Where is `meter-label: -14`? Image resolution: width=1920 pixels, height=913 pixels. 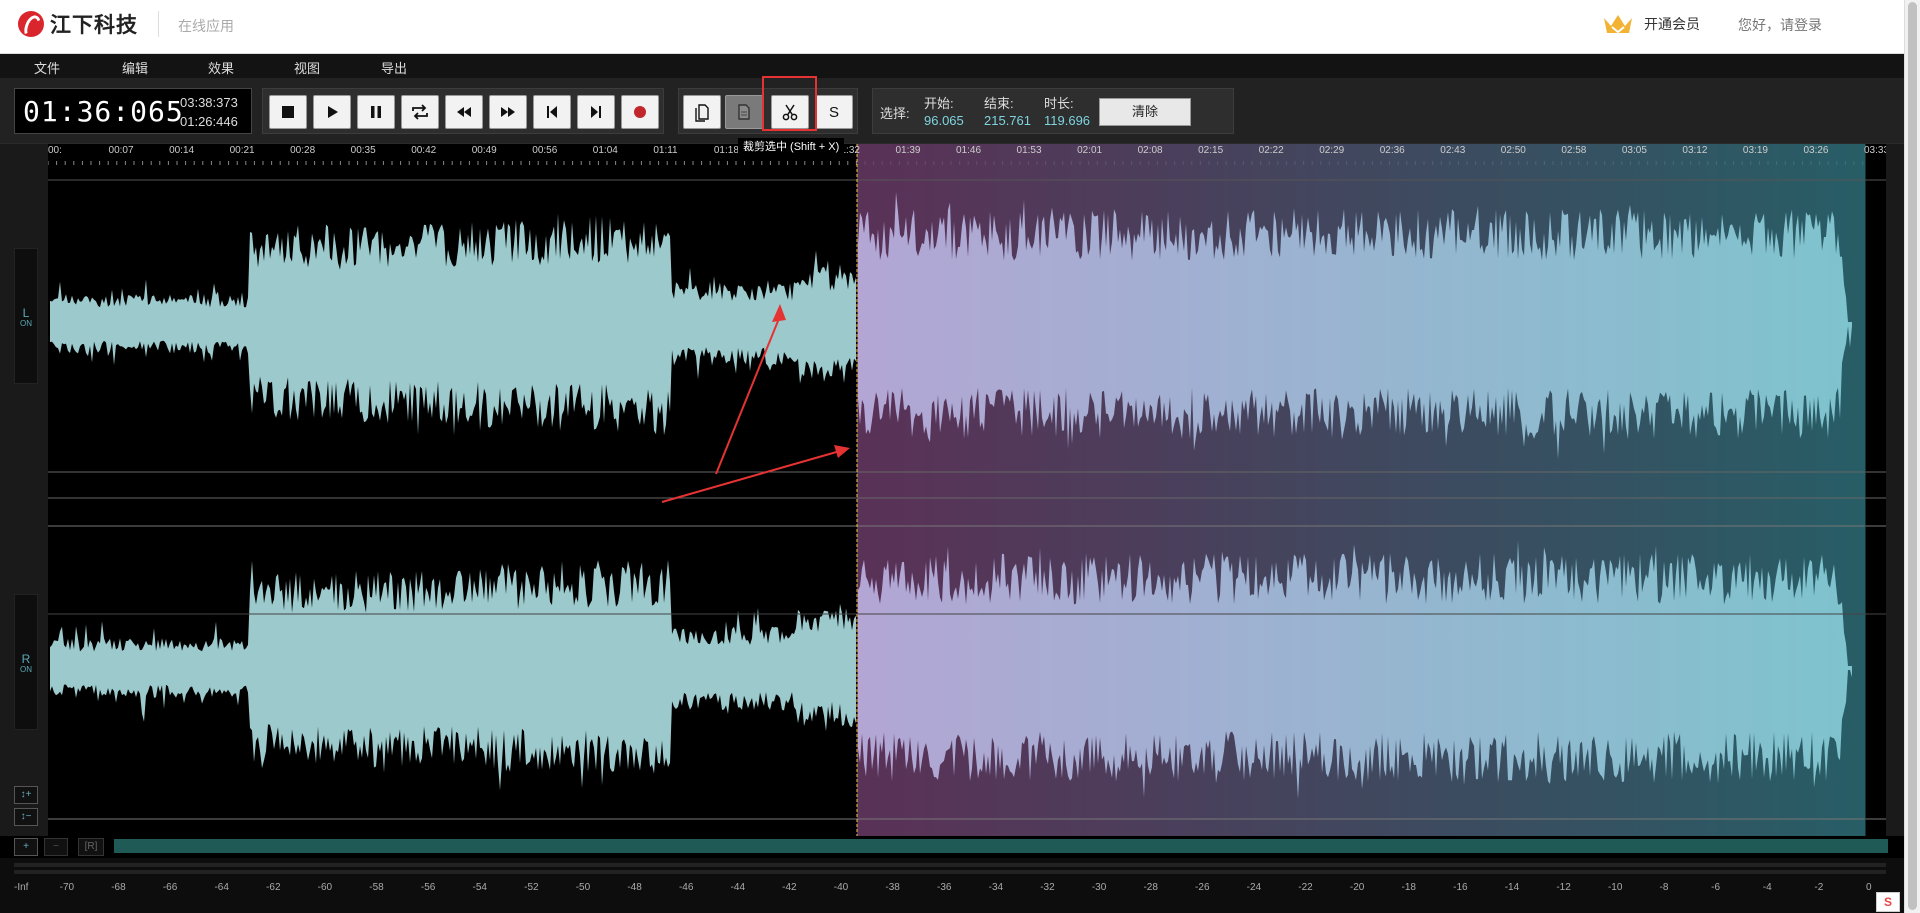
meter-label: -14 is located at coordinates (1512, 887).